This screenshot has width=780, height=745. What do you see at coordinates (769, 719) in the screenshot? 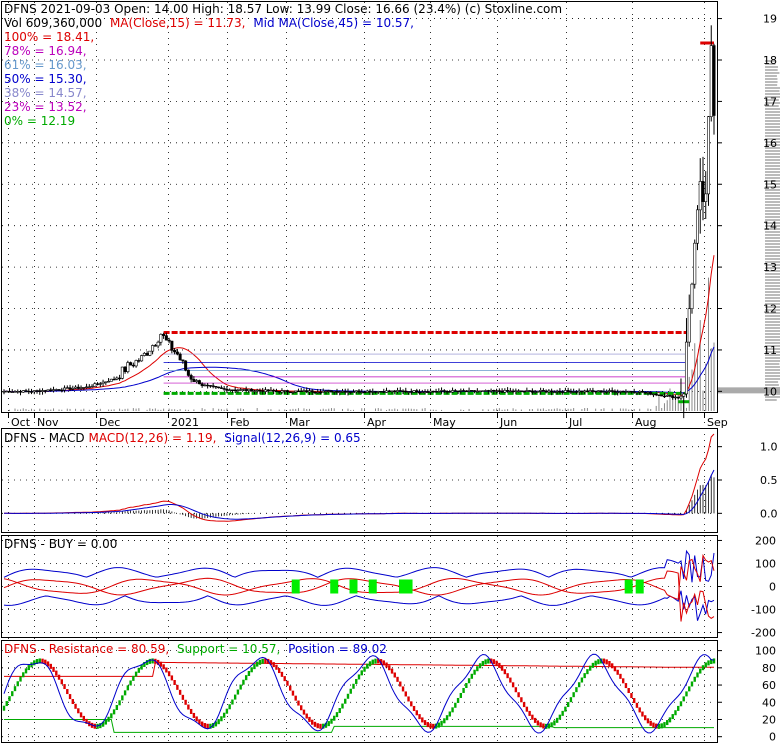
I see `position-tick-label: 20` at bounding box center [769, 719].